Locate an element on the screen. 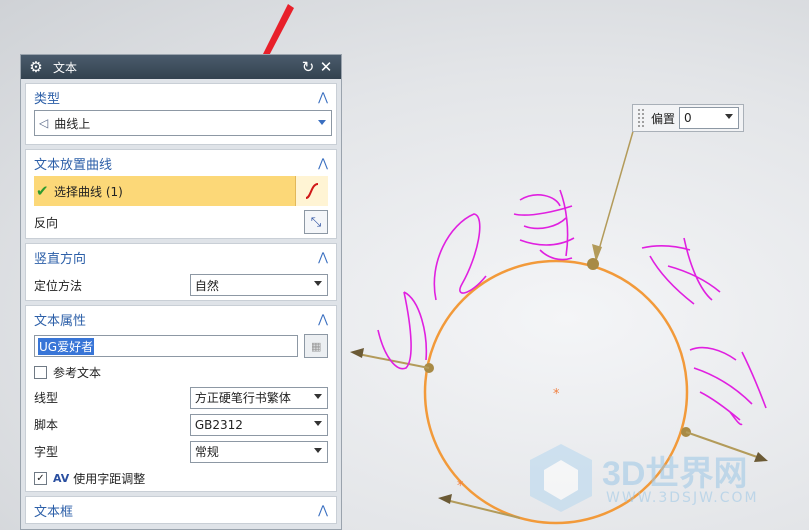  reverse-button: ⤡ is located at coordinates (316, 222).